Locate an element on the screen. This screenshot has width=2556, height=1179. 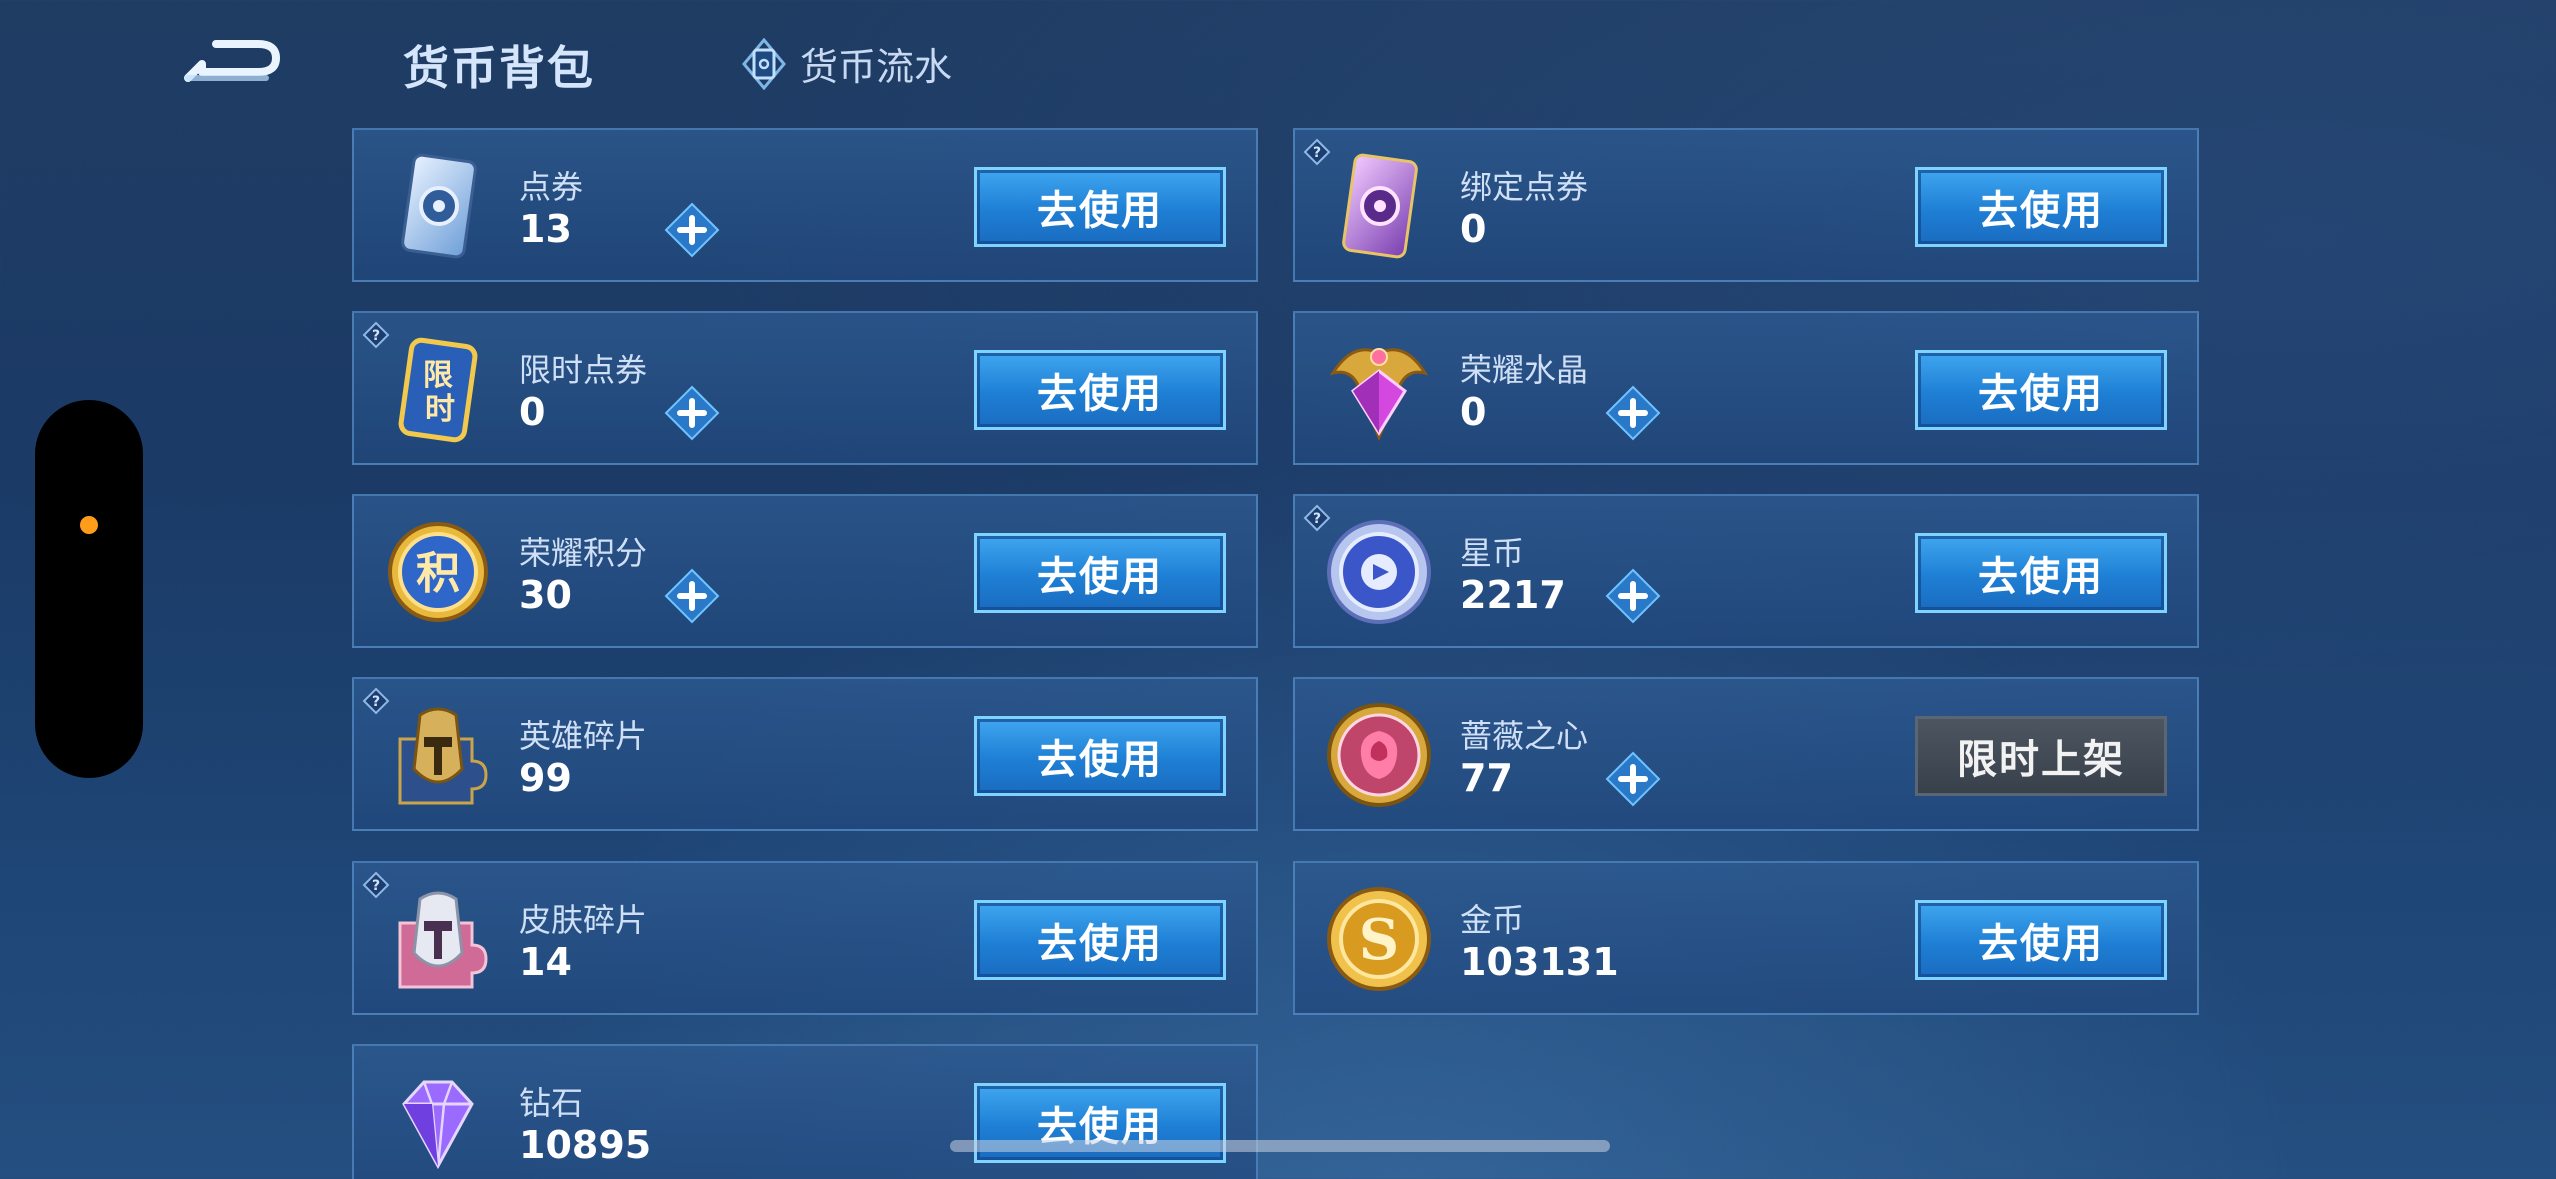
currency-name: 点券 is located at coordinates (551, 187).